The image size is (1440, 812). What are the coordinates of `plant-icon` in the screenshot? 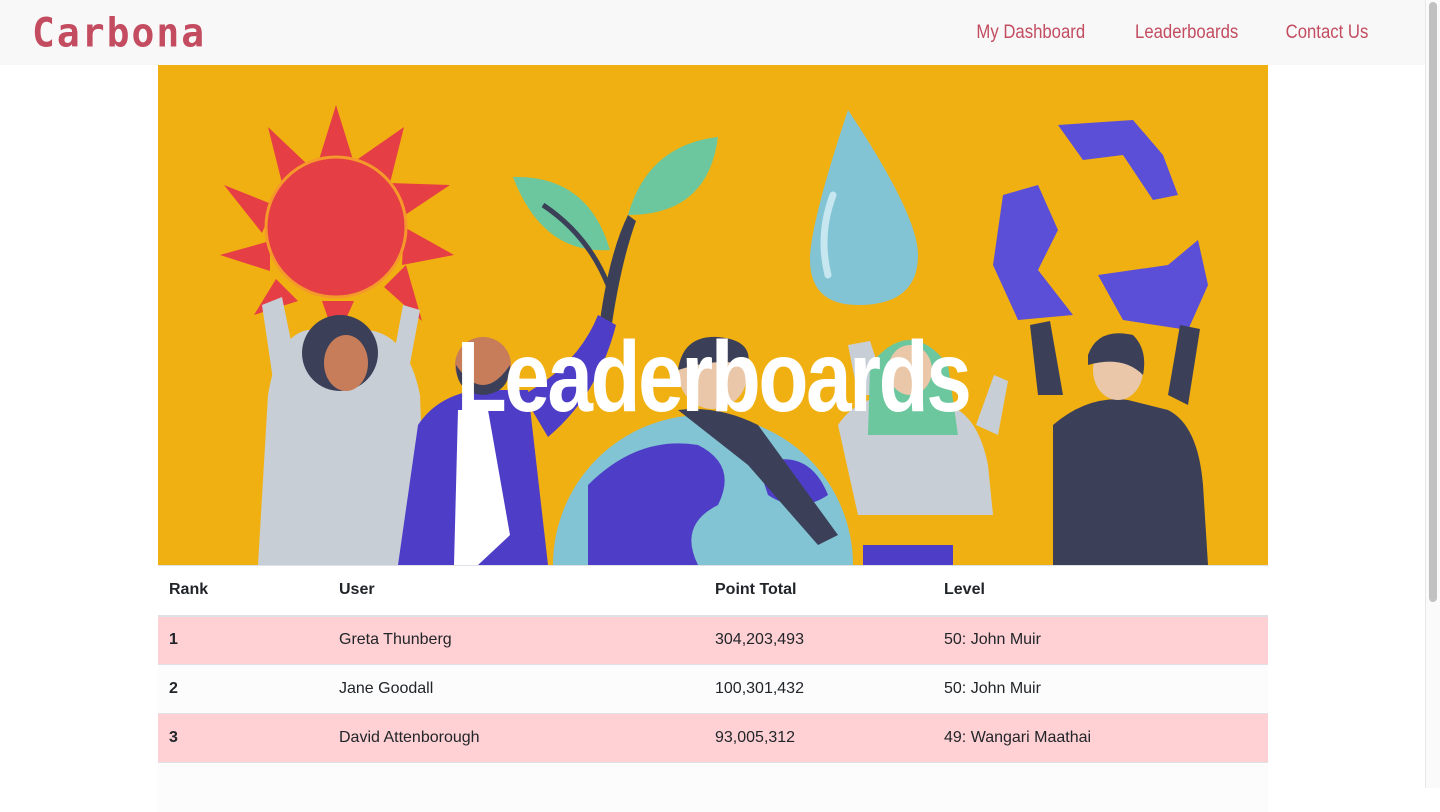 It's located at (615, 237).